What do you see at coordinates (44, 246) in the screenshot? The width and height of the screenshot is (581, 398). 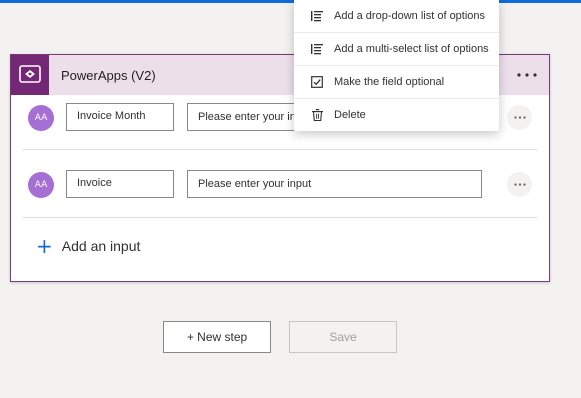 I see `plus-icon: +` at bounding box center [44, 246].